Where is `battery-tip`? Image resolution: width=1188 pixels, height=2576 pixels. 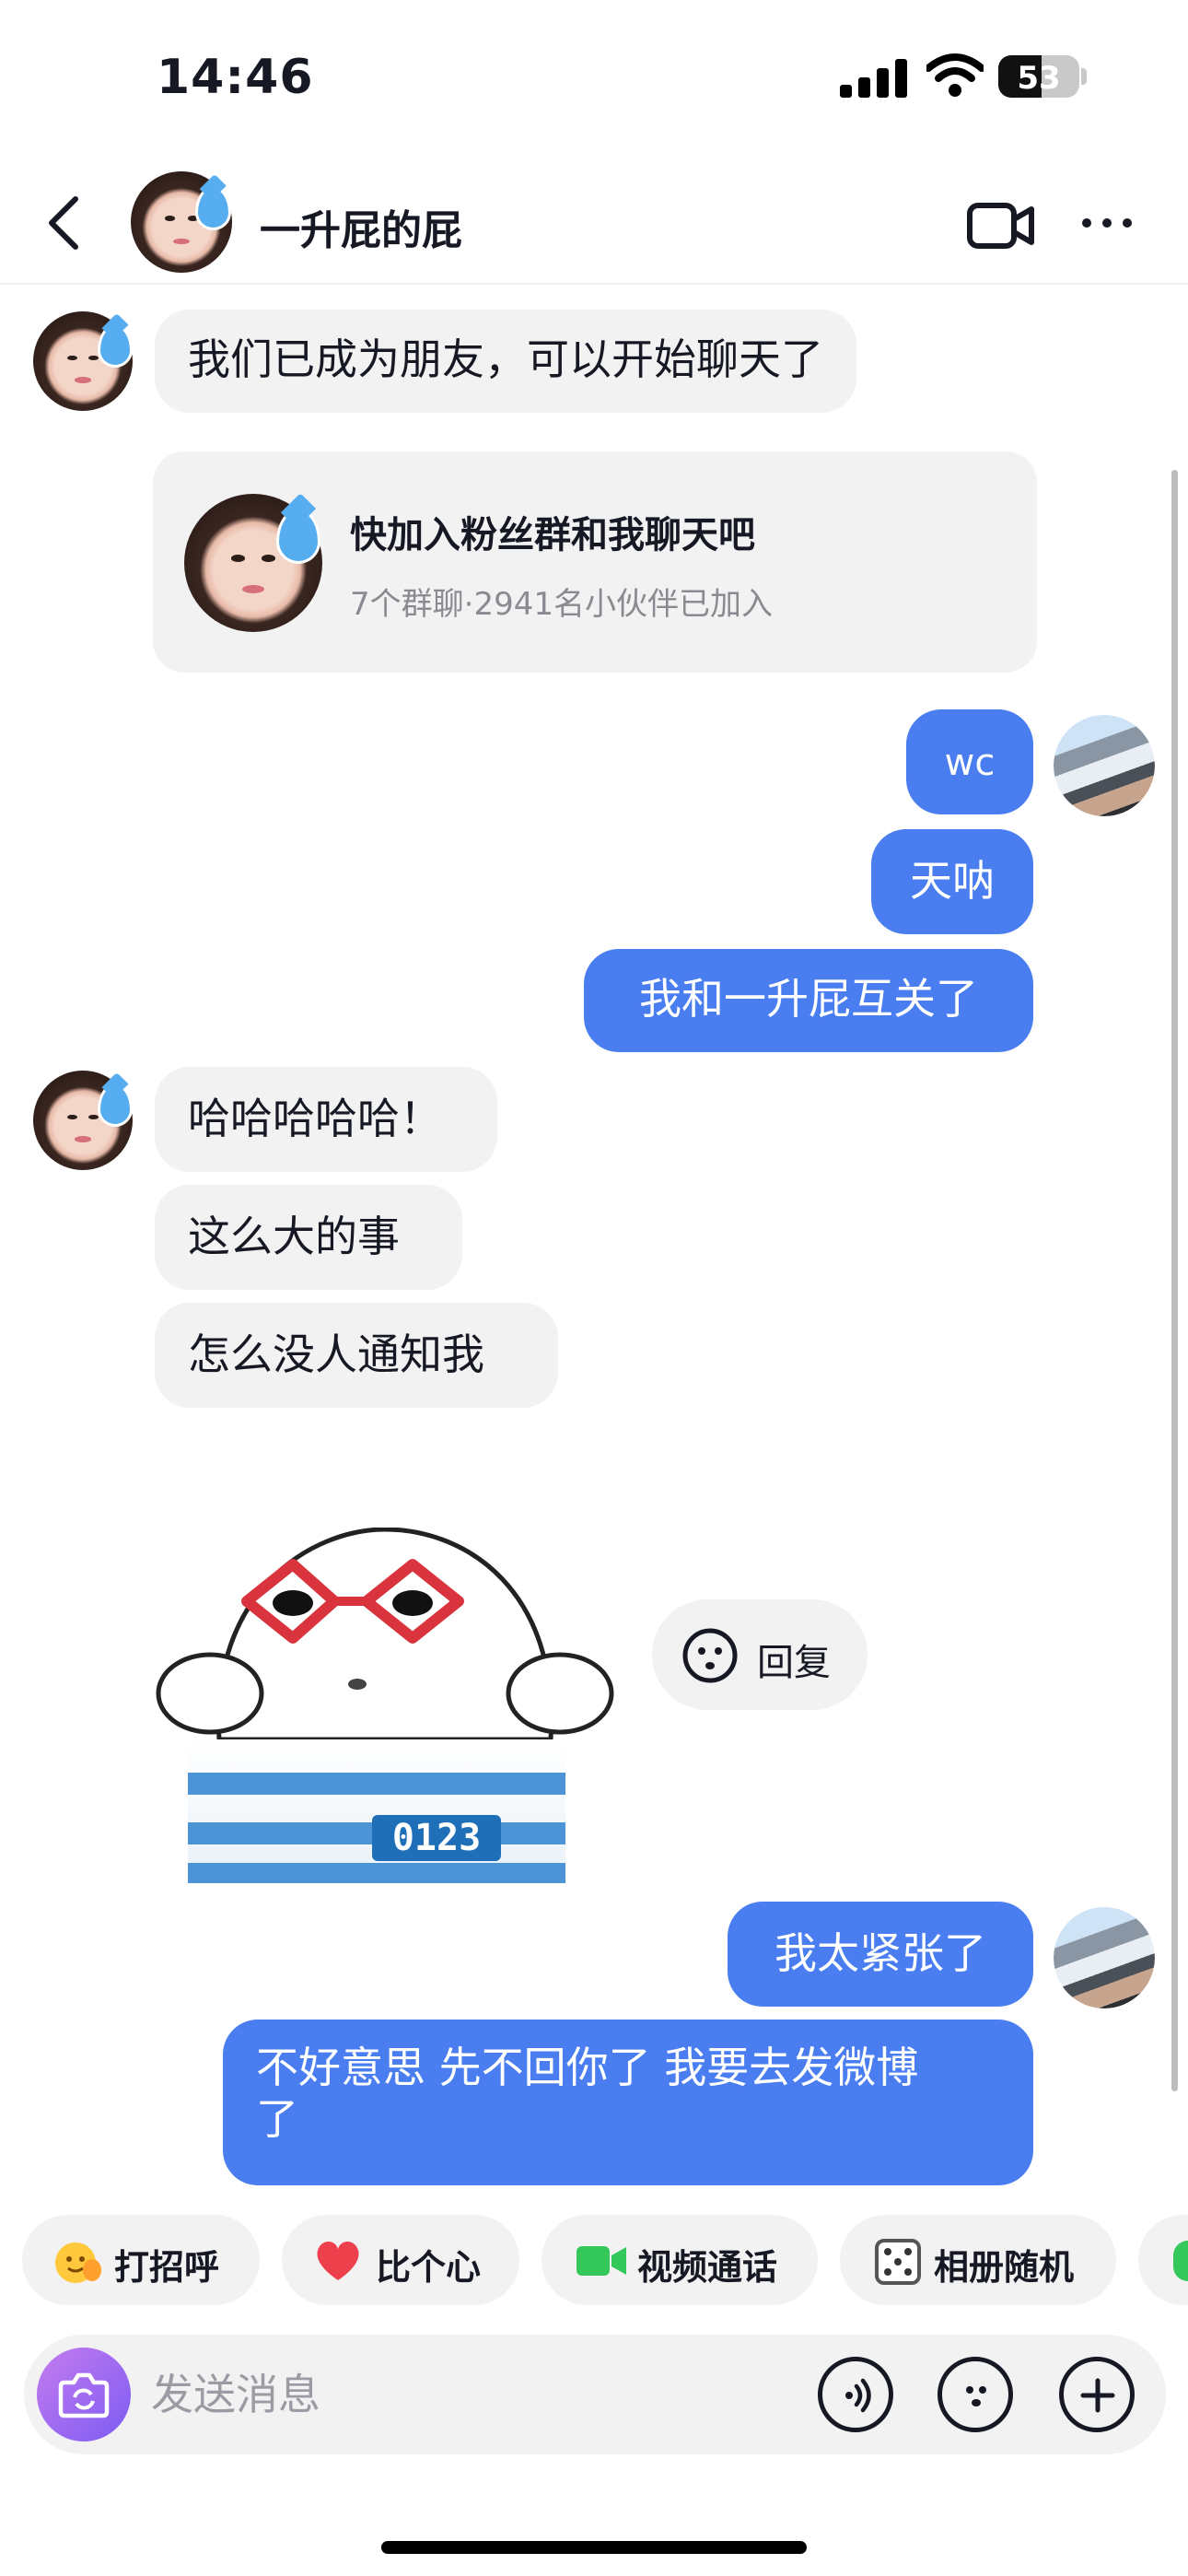
battery-tip is located at coordinates (1084, 76).